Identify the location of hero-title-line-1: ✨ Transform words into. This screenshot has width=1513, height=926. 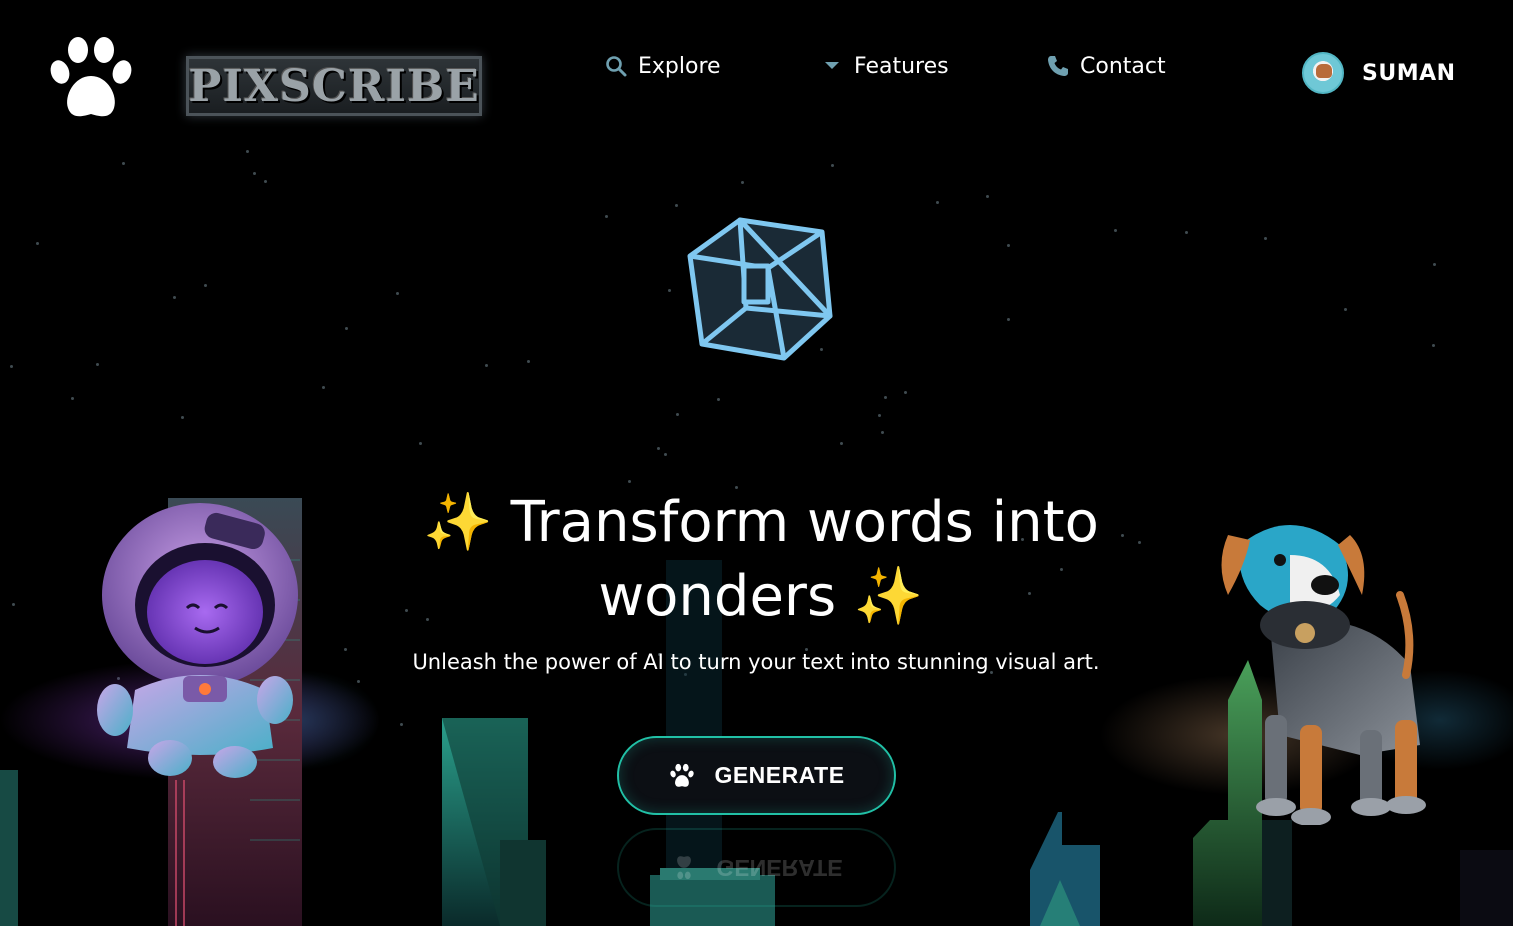
(761, 522).